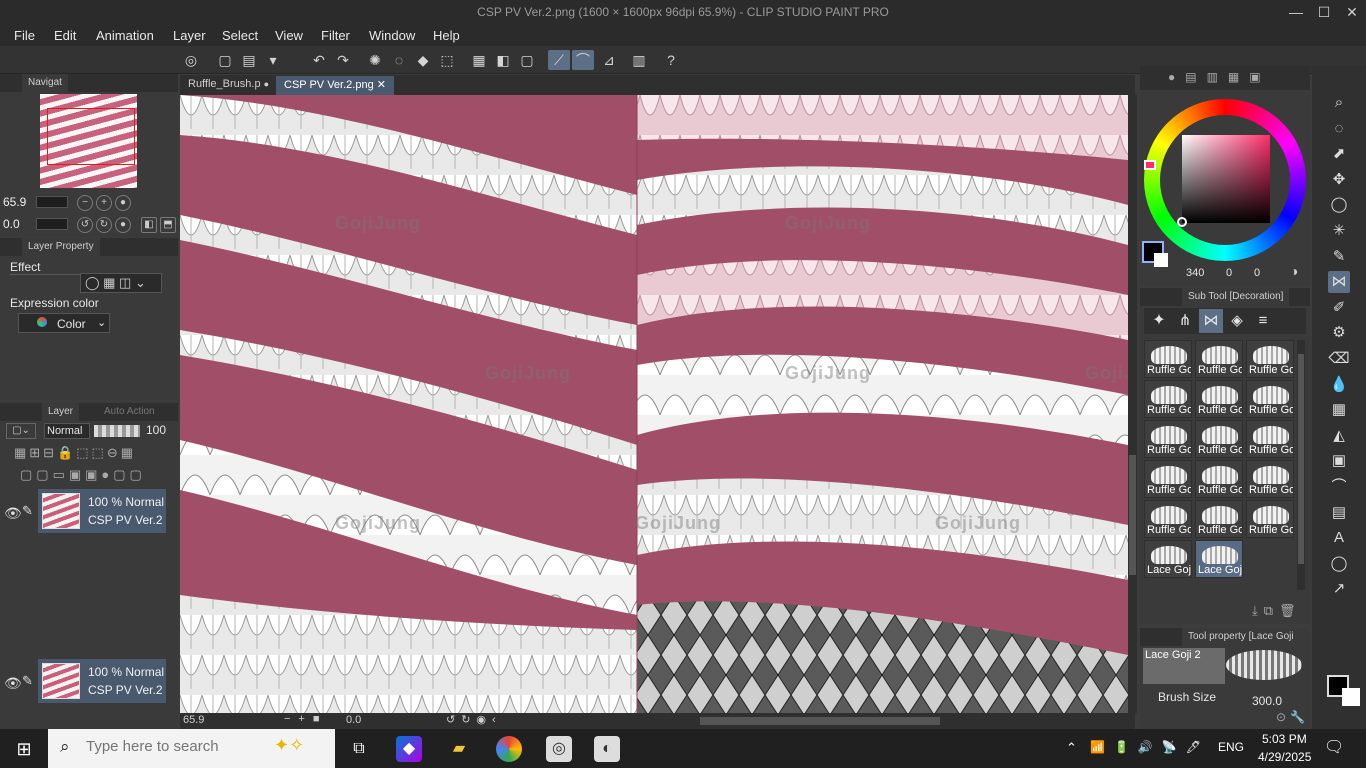 The width and height of the screenshot is (1366, 768). I want to click on settings-icon: ▥, so click(639, 60).